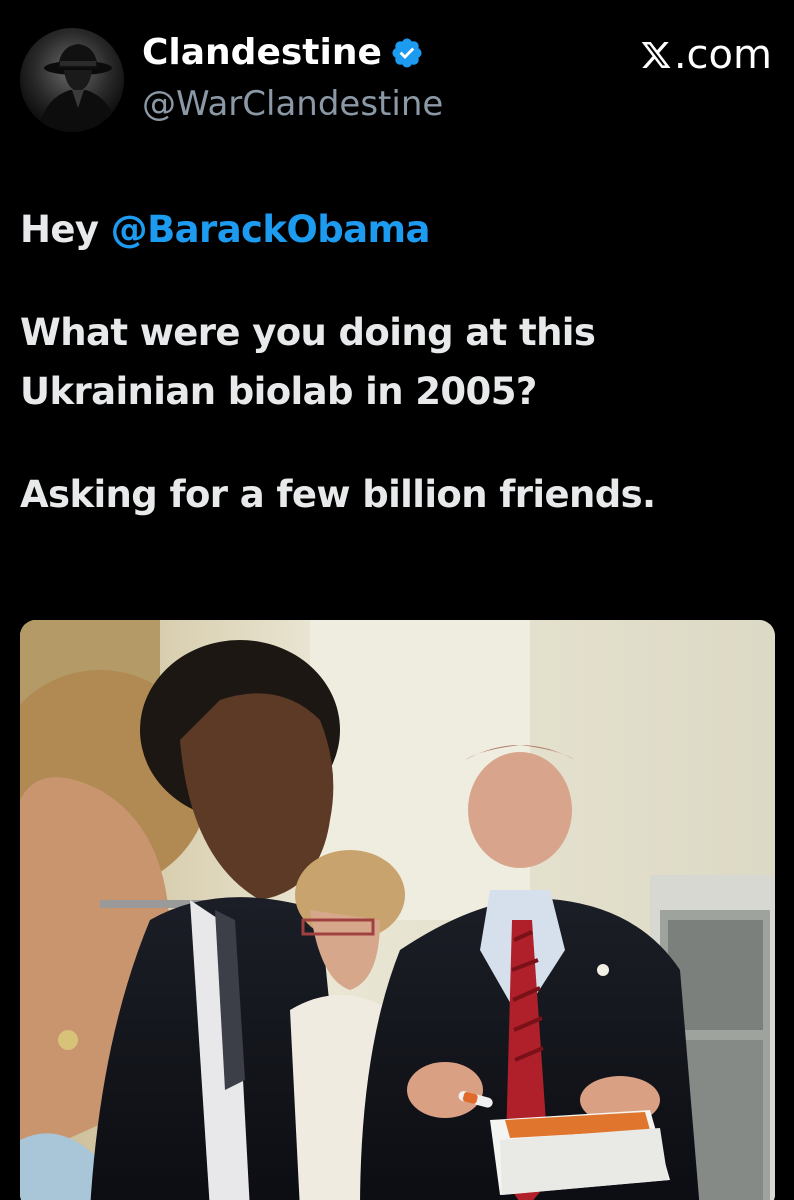  I want to click on question-line-2: Ukrainian biolab in 2005?, so click(278, 391).